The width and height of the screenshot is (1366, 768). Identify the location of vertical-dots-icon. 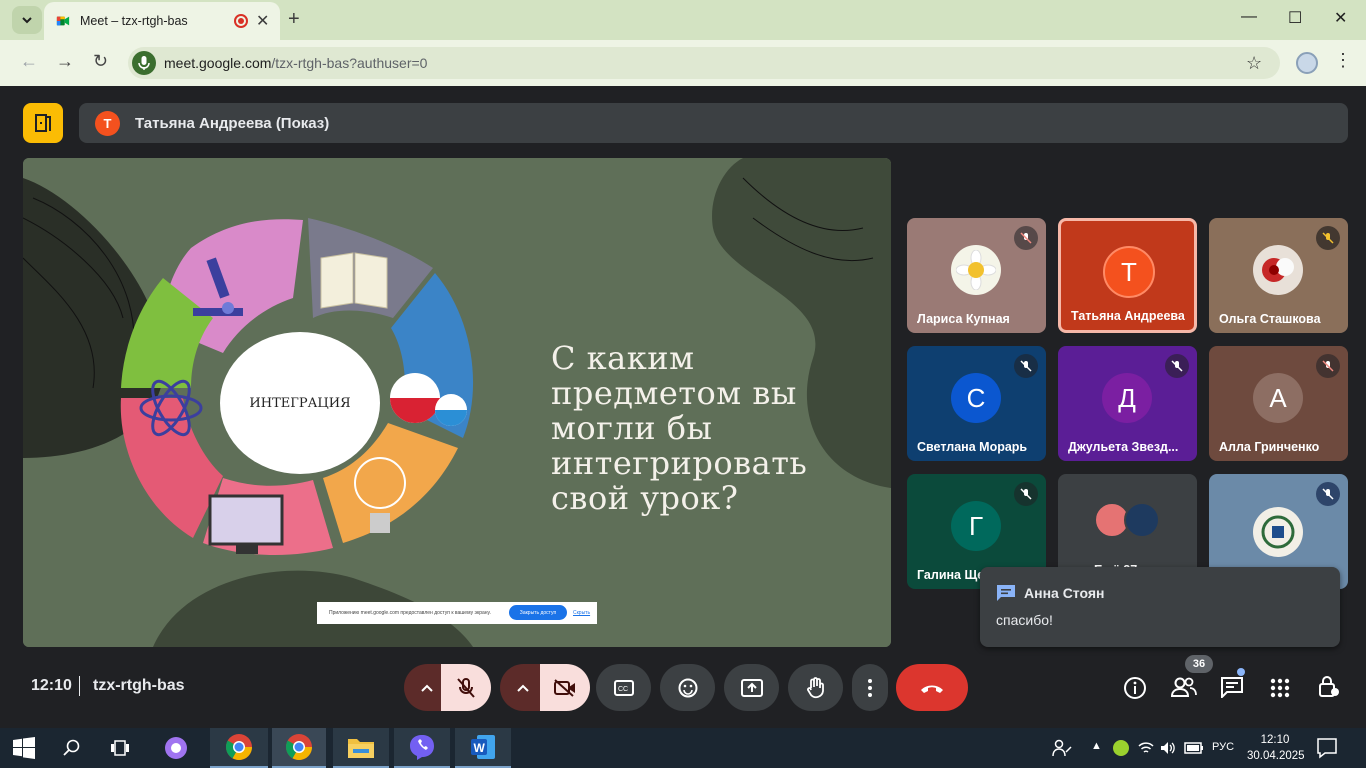
(870, 687).